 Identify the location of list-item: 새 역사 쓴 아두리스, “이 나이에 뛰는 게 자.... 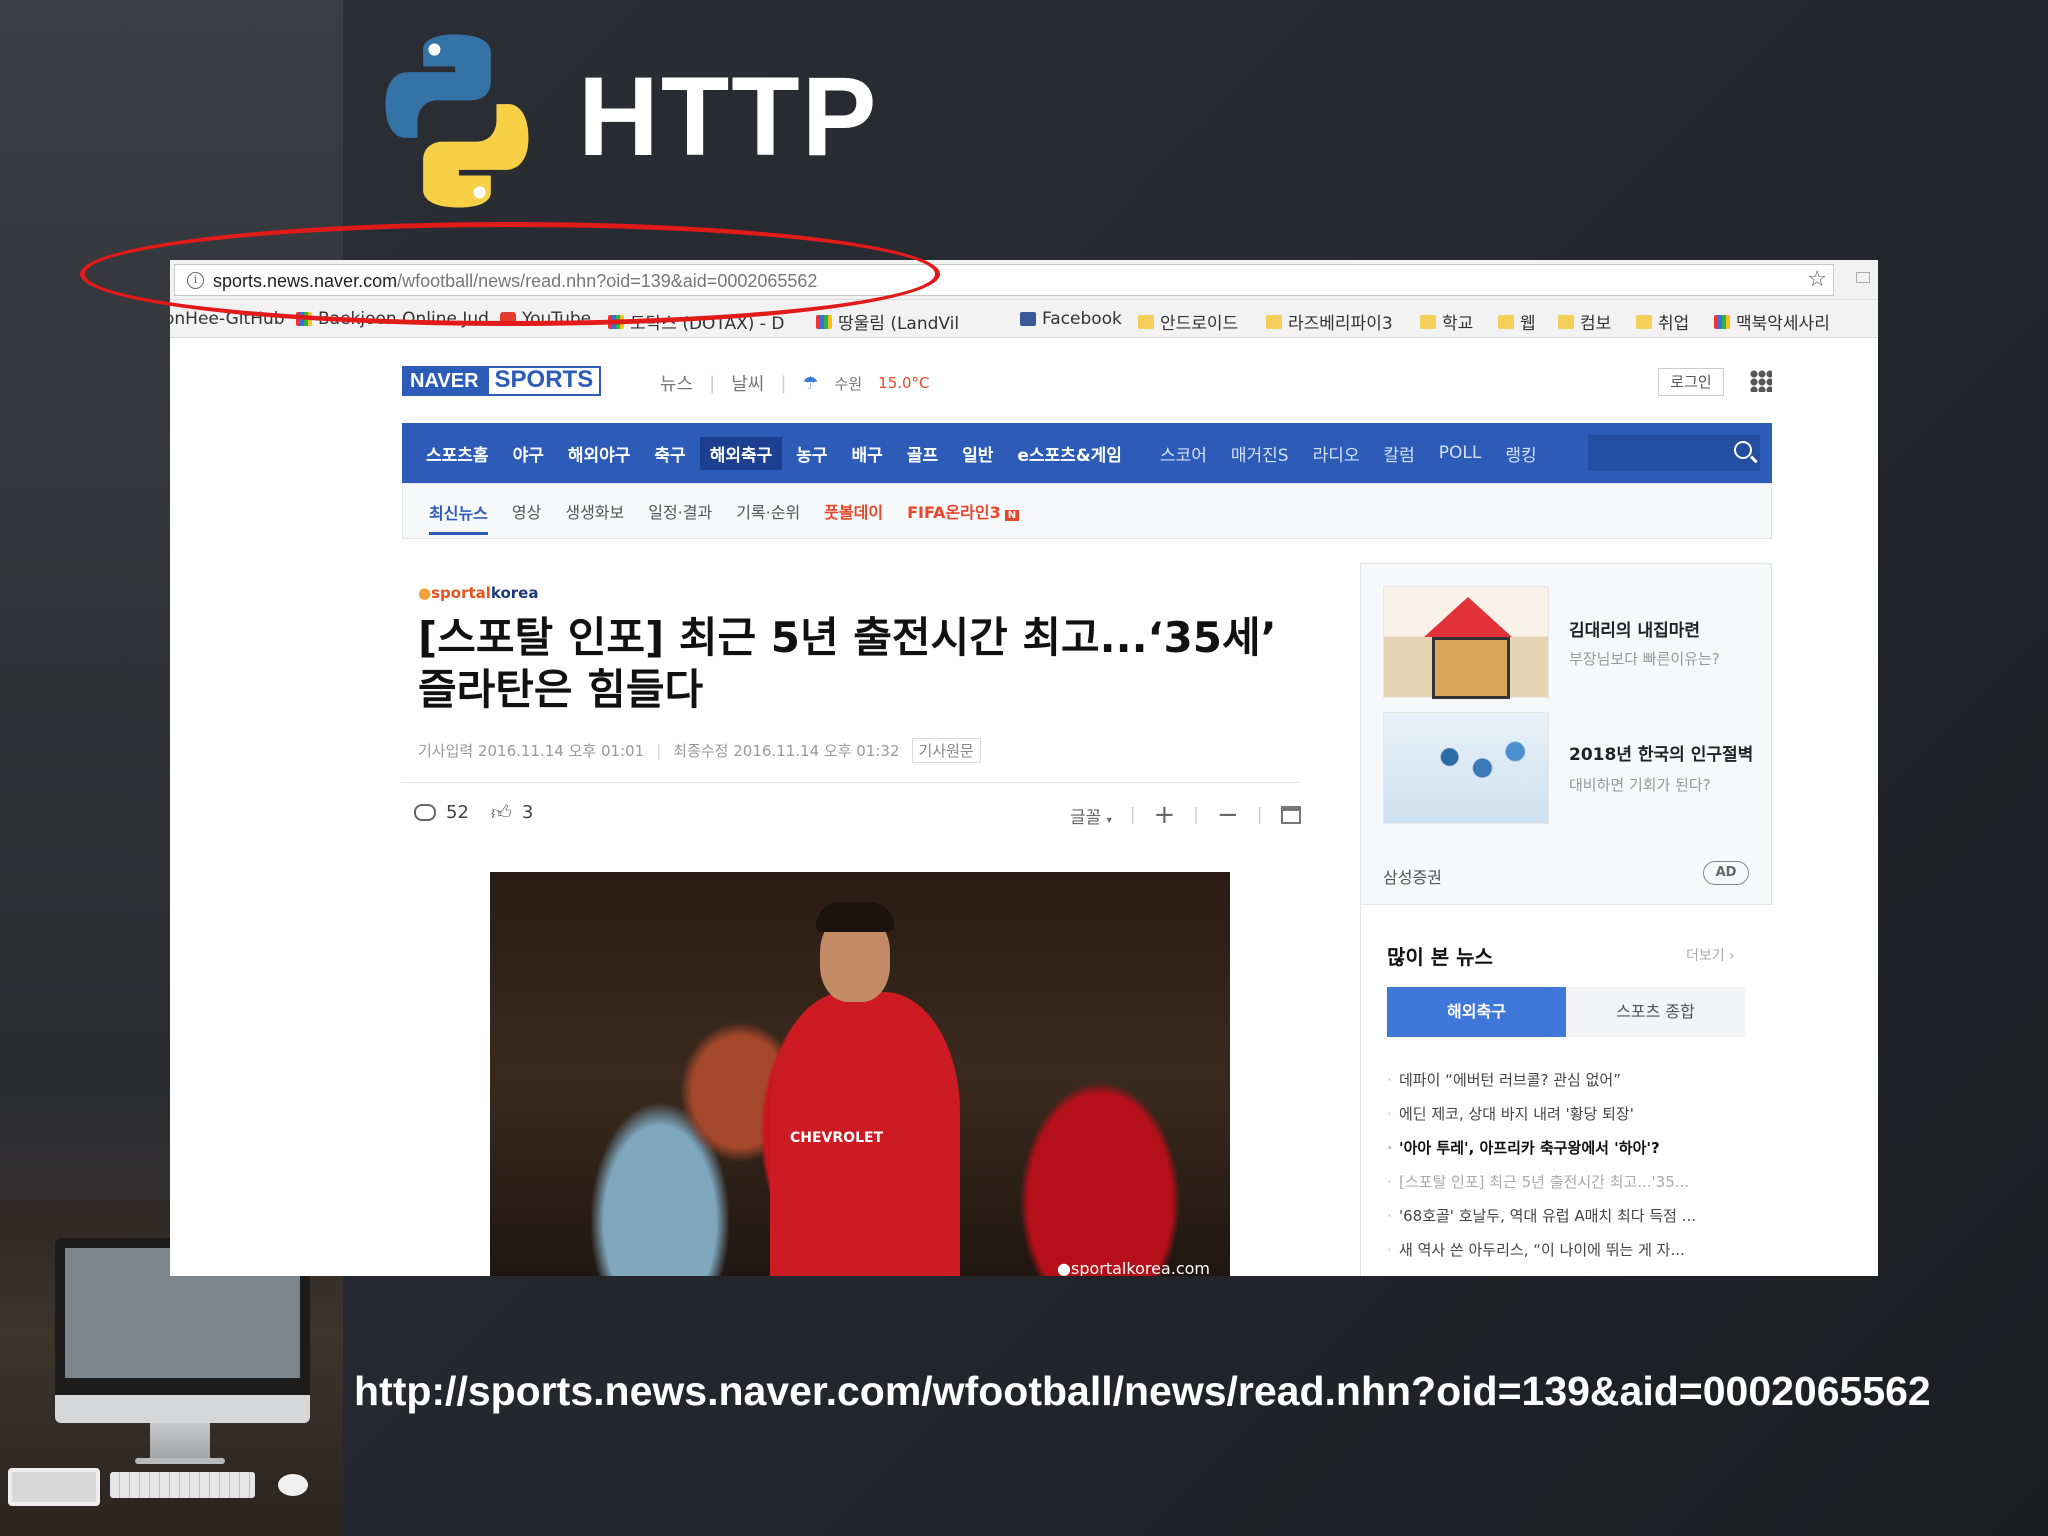
(1567, 1250).